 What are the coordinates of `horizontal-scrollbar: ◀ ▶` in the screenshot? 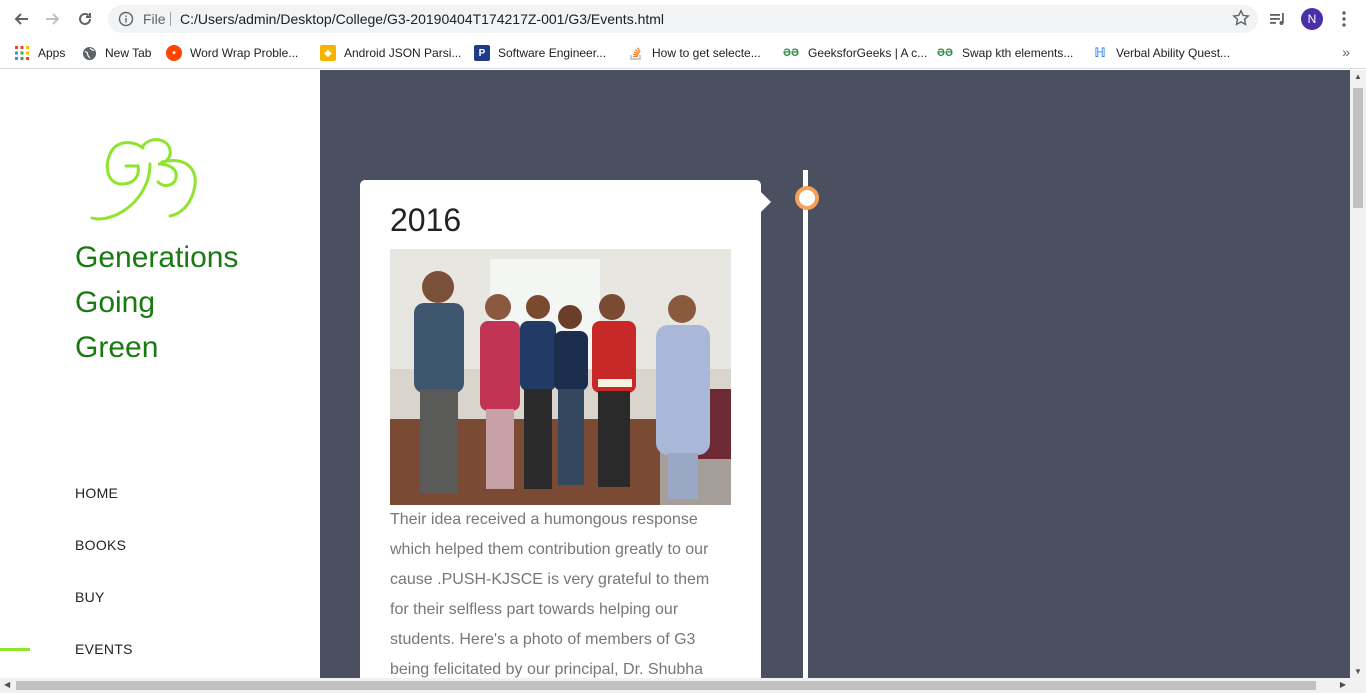 It's located at (683, 685).